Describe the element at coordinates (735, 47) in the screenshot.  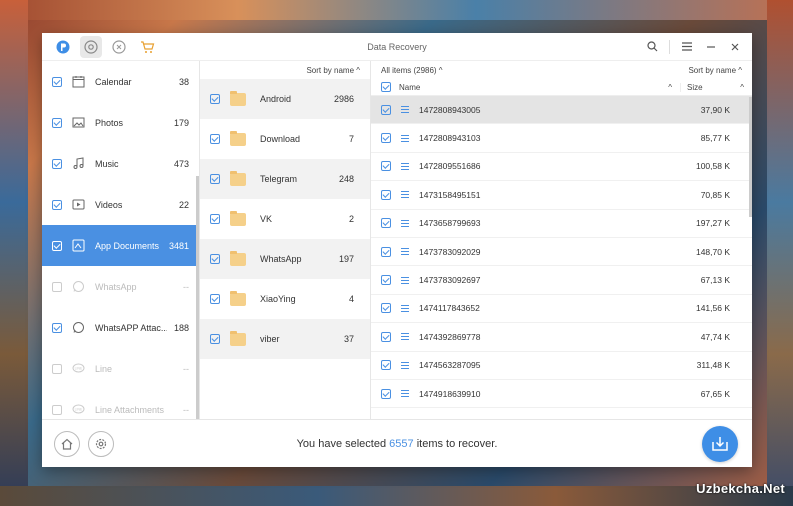
I see `close-icon` at that location.